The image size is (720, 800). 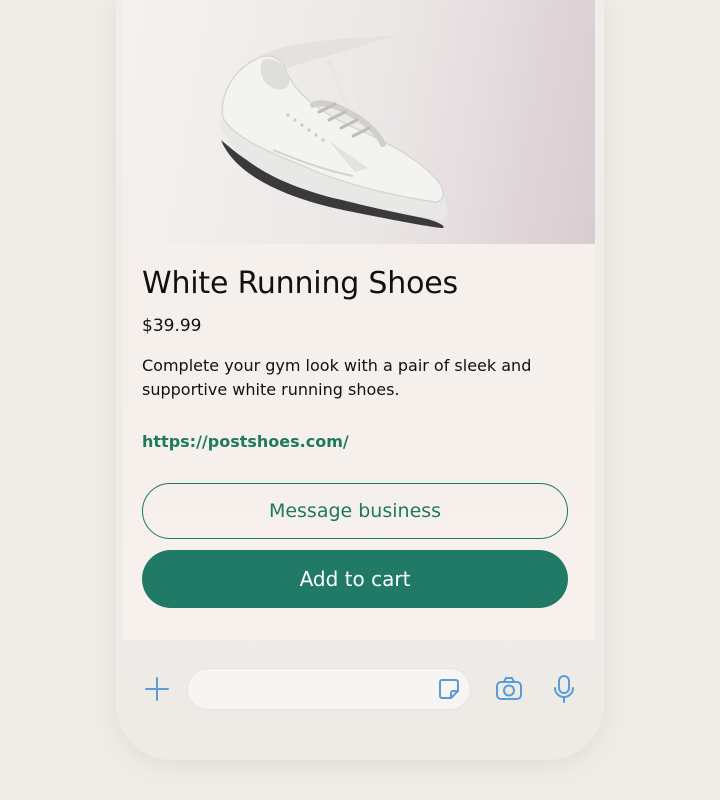 I want to click on plus-icon, so click(x=157, y=689).